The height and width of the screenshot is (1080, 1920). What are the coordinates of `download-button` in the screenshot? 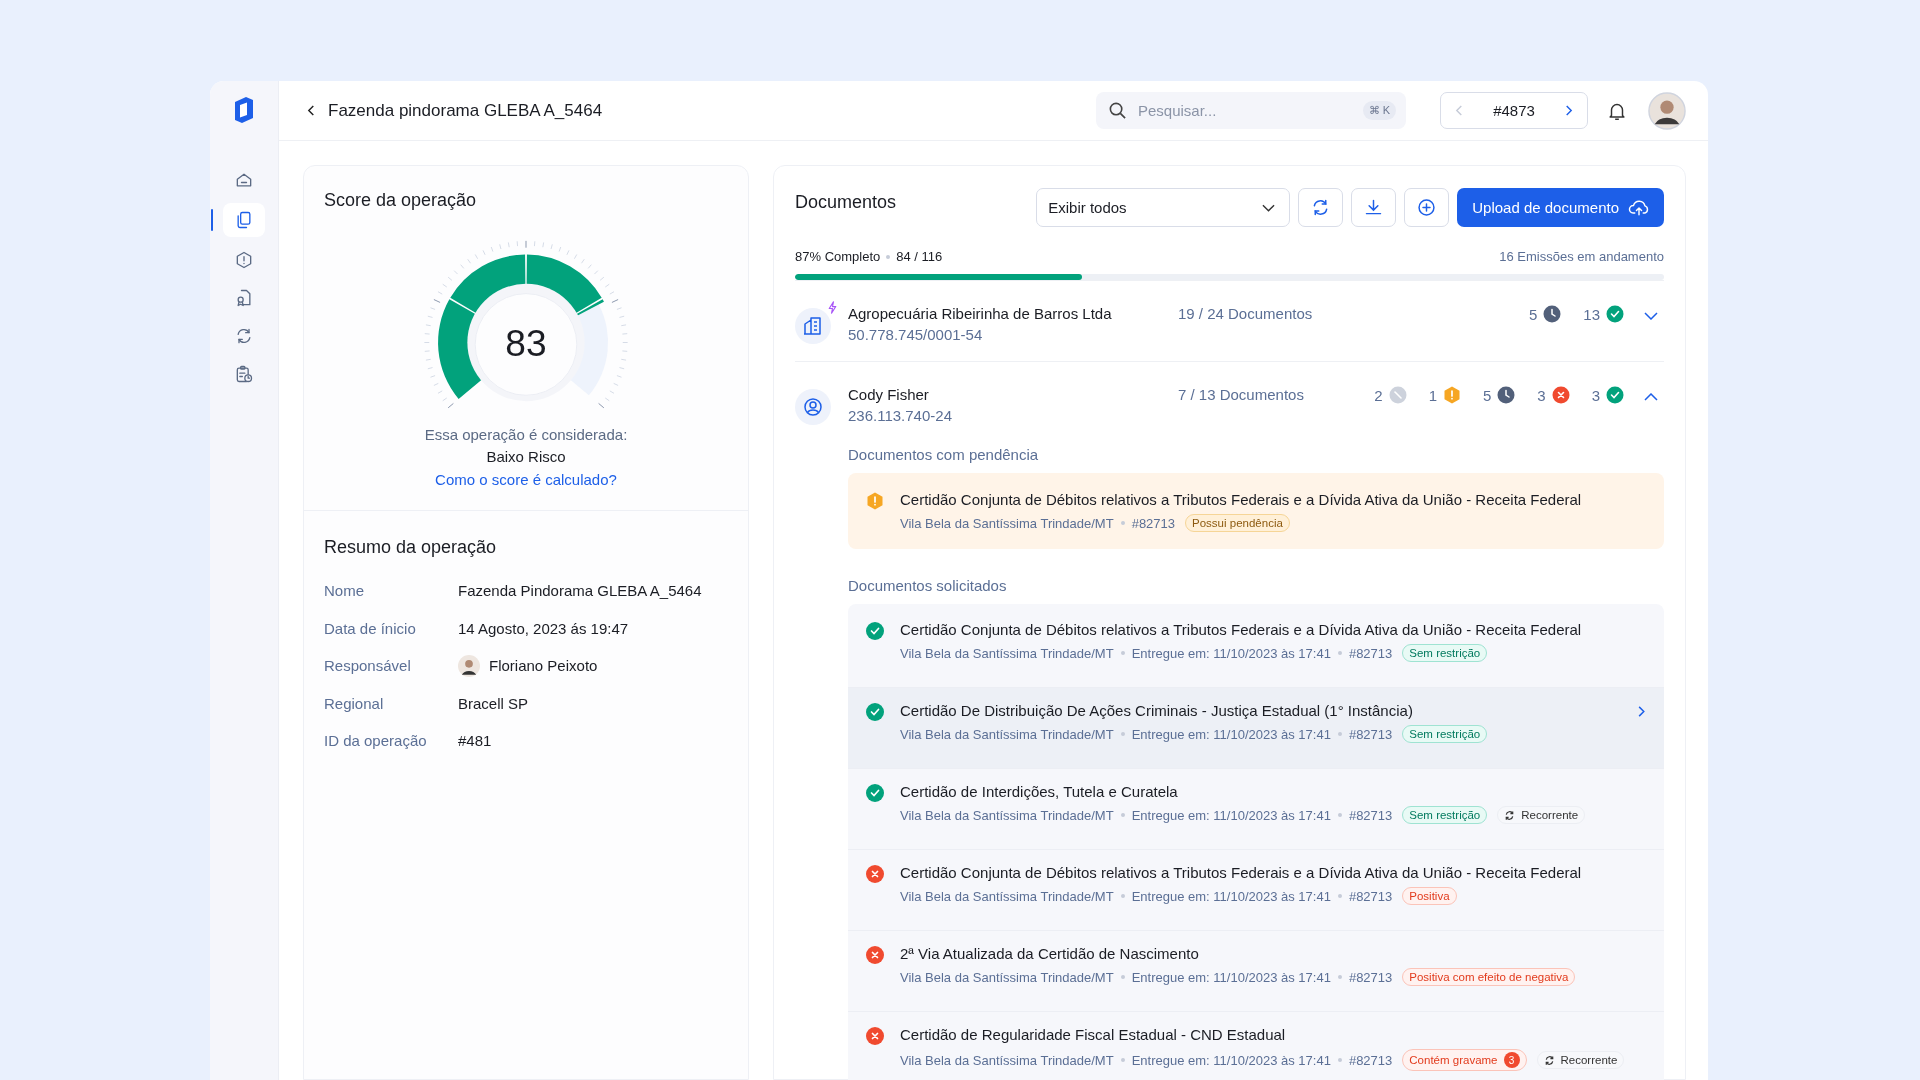 It's located at (1374, 207).